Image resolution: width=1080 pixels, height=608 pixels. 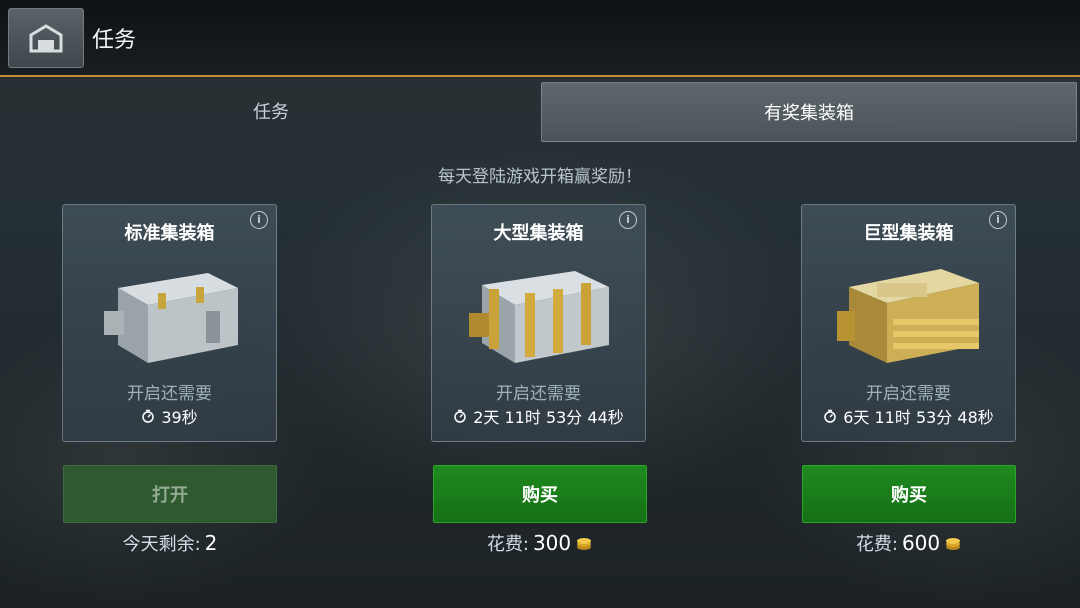 What do you see at coordinates (918, 417) in the screenshot?
I see `timer-value: 6天 11时 53分 48秒` at bounding box center [918, 417].